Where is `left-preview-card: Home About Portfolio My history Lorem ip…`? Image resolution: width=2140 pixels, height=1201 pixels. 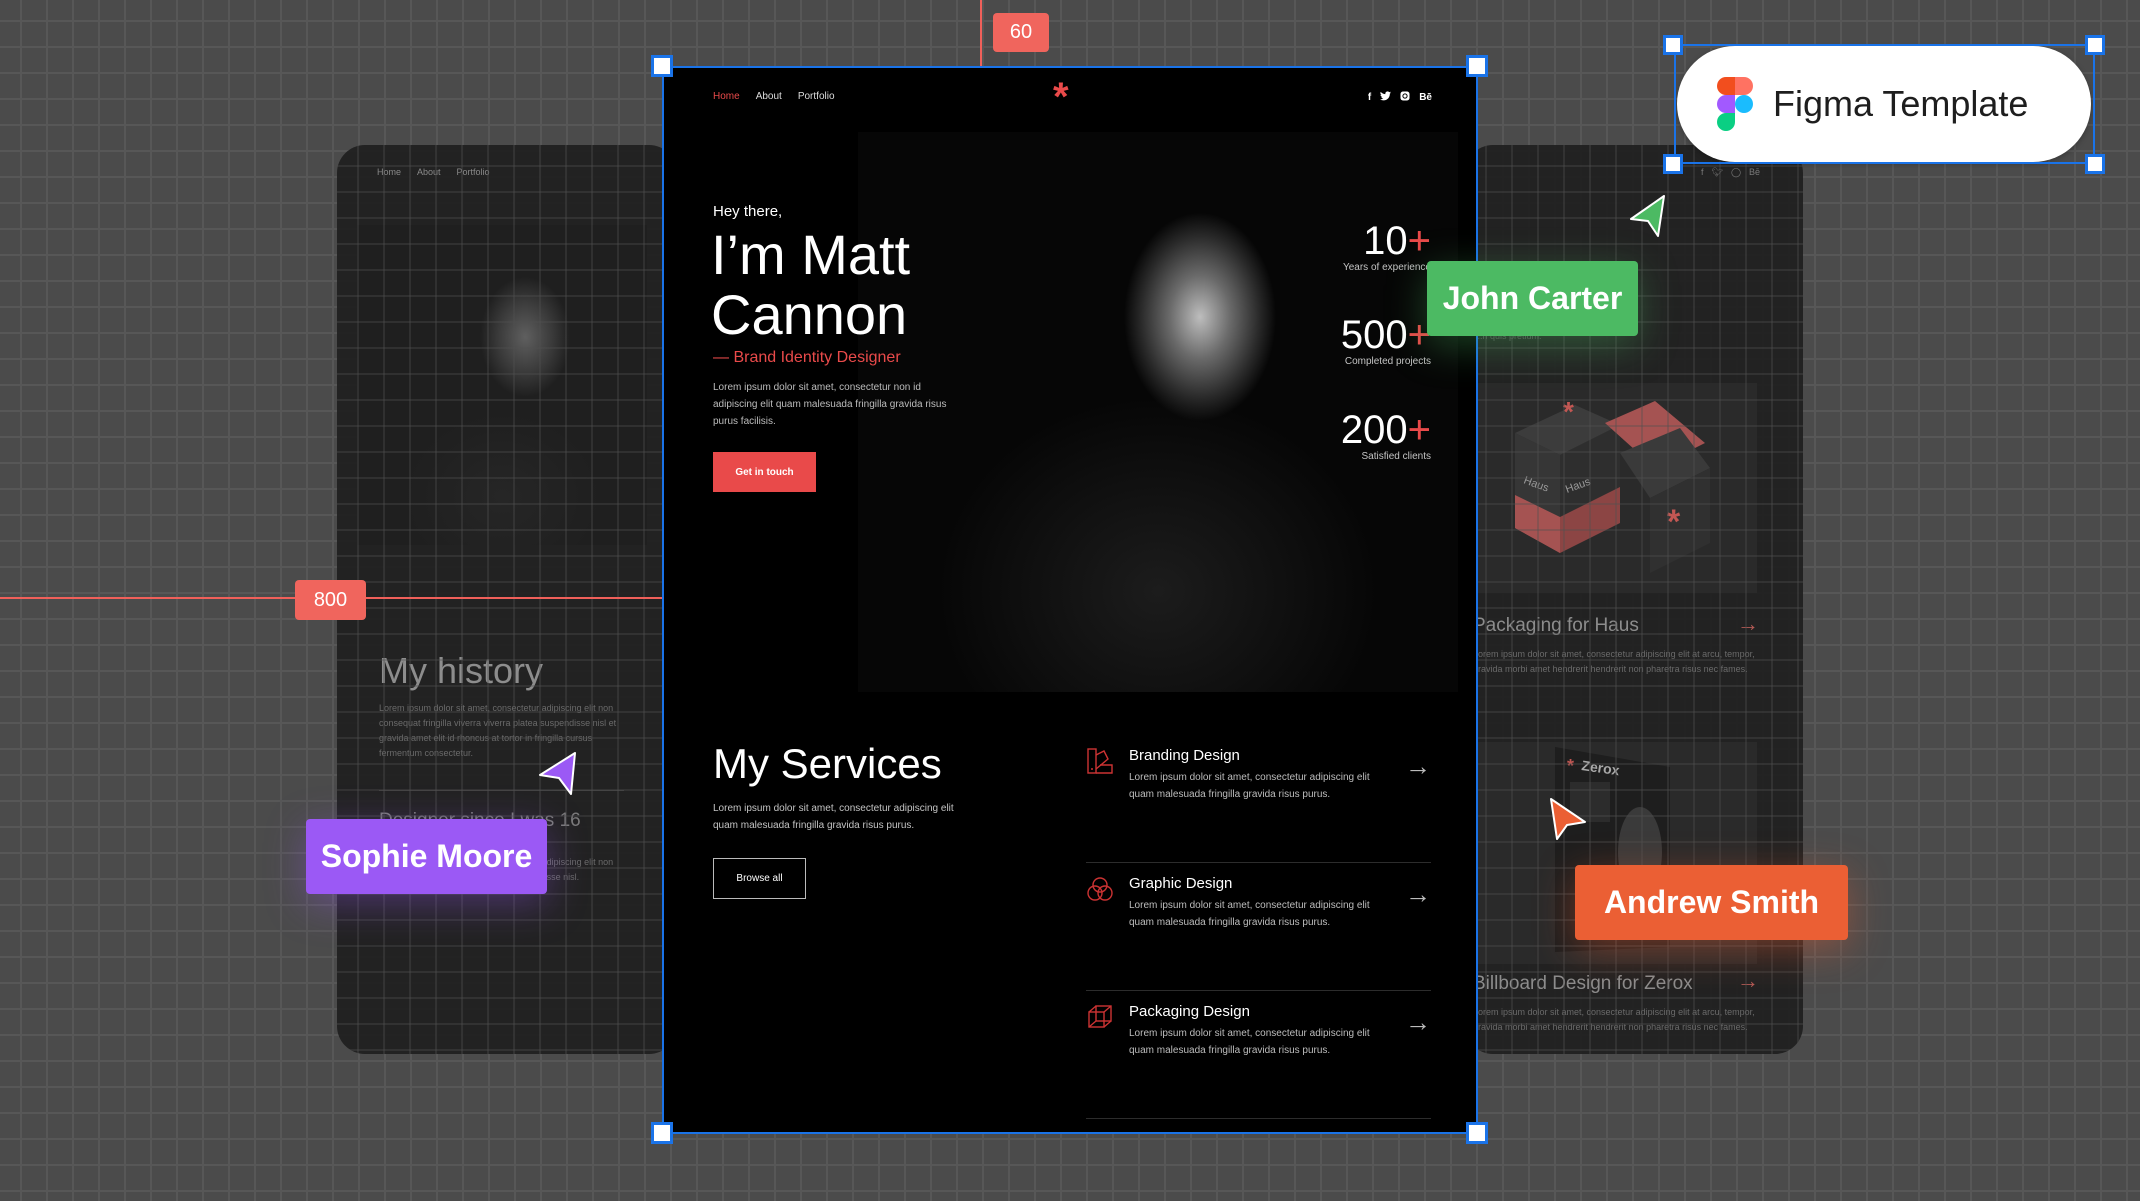 left-preview-card: Home About Portfolio My history Lorem ip… is located at coordinates (507, 599).